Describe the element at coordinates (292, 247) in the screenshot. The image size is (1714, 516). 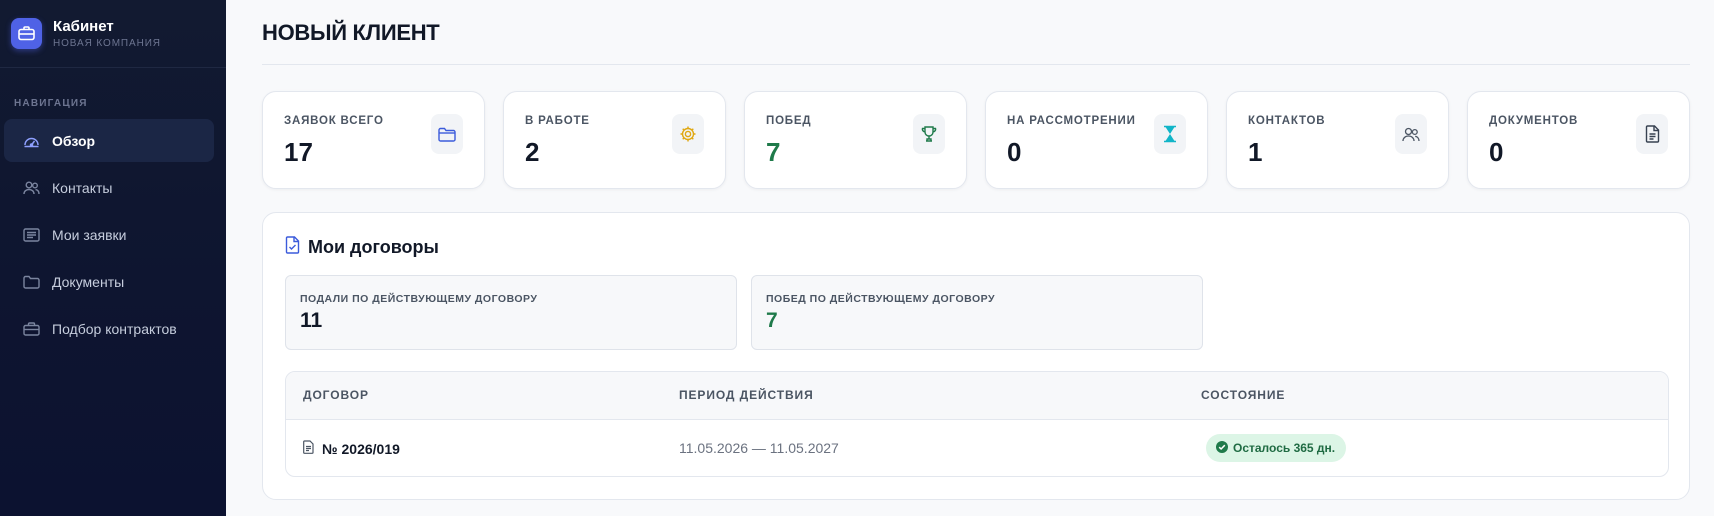
I see `file-check-icon` at that location.